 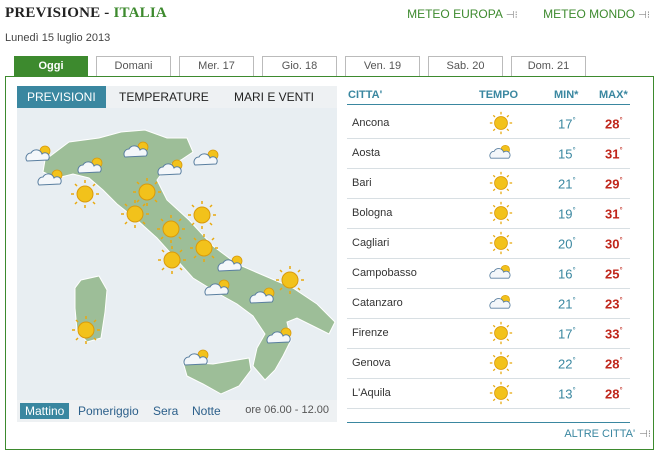 What do you see at coordinates (371, 363) in the screenshot?
I see `city-name: Genova` at bounding box center [371, 363].